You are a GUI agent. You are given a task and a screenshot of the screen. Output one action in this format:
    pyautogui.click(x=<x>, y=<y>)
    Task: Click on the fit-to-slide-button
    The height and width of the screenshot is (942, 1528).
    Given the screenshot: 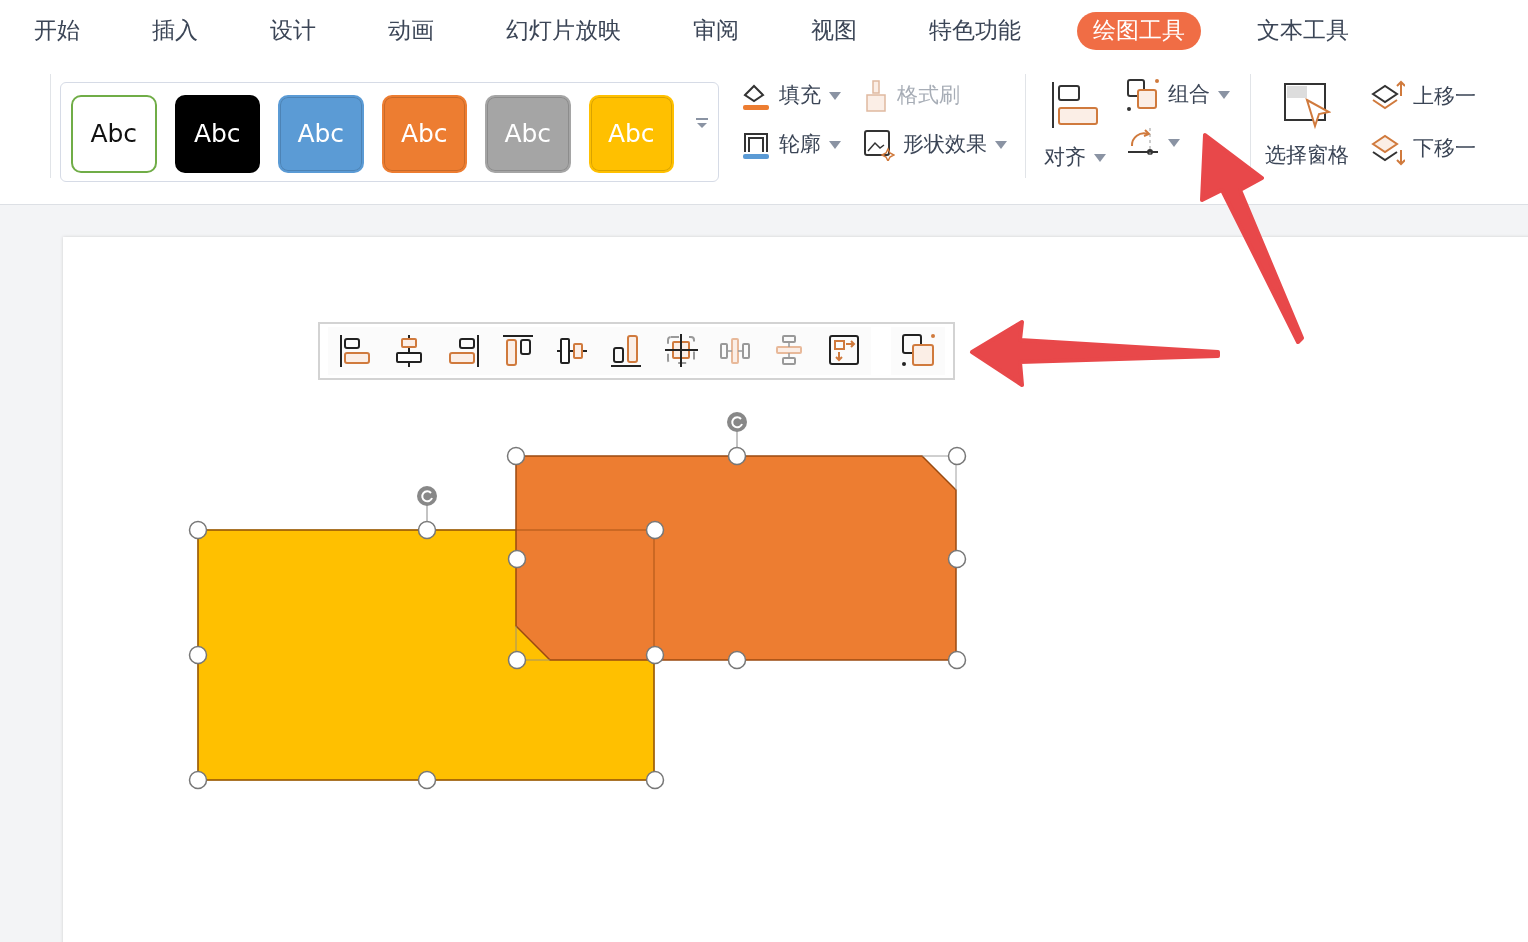 What is the action you would take?
    pyautogui.click(x=843, y=351)
    